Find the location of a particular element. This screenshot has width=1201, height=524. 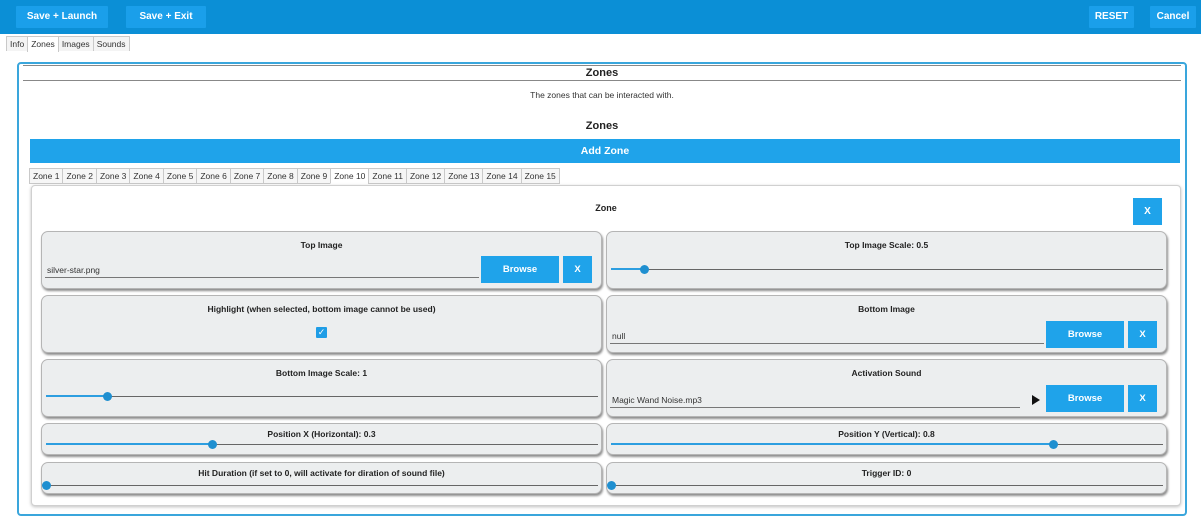

top-divider is located at coordinates (602, 65).